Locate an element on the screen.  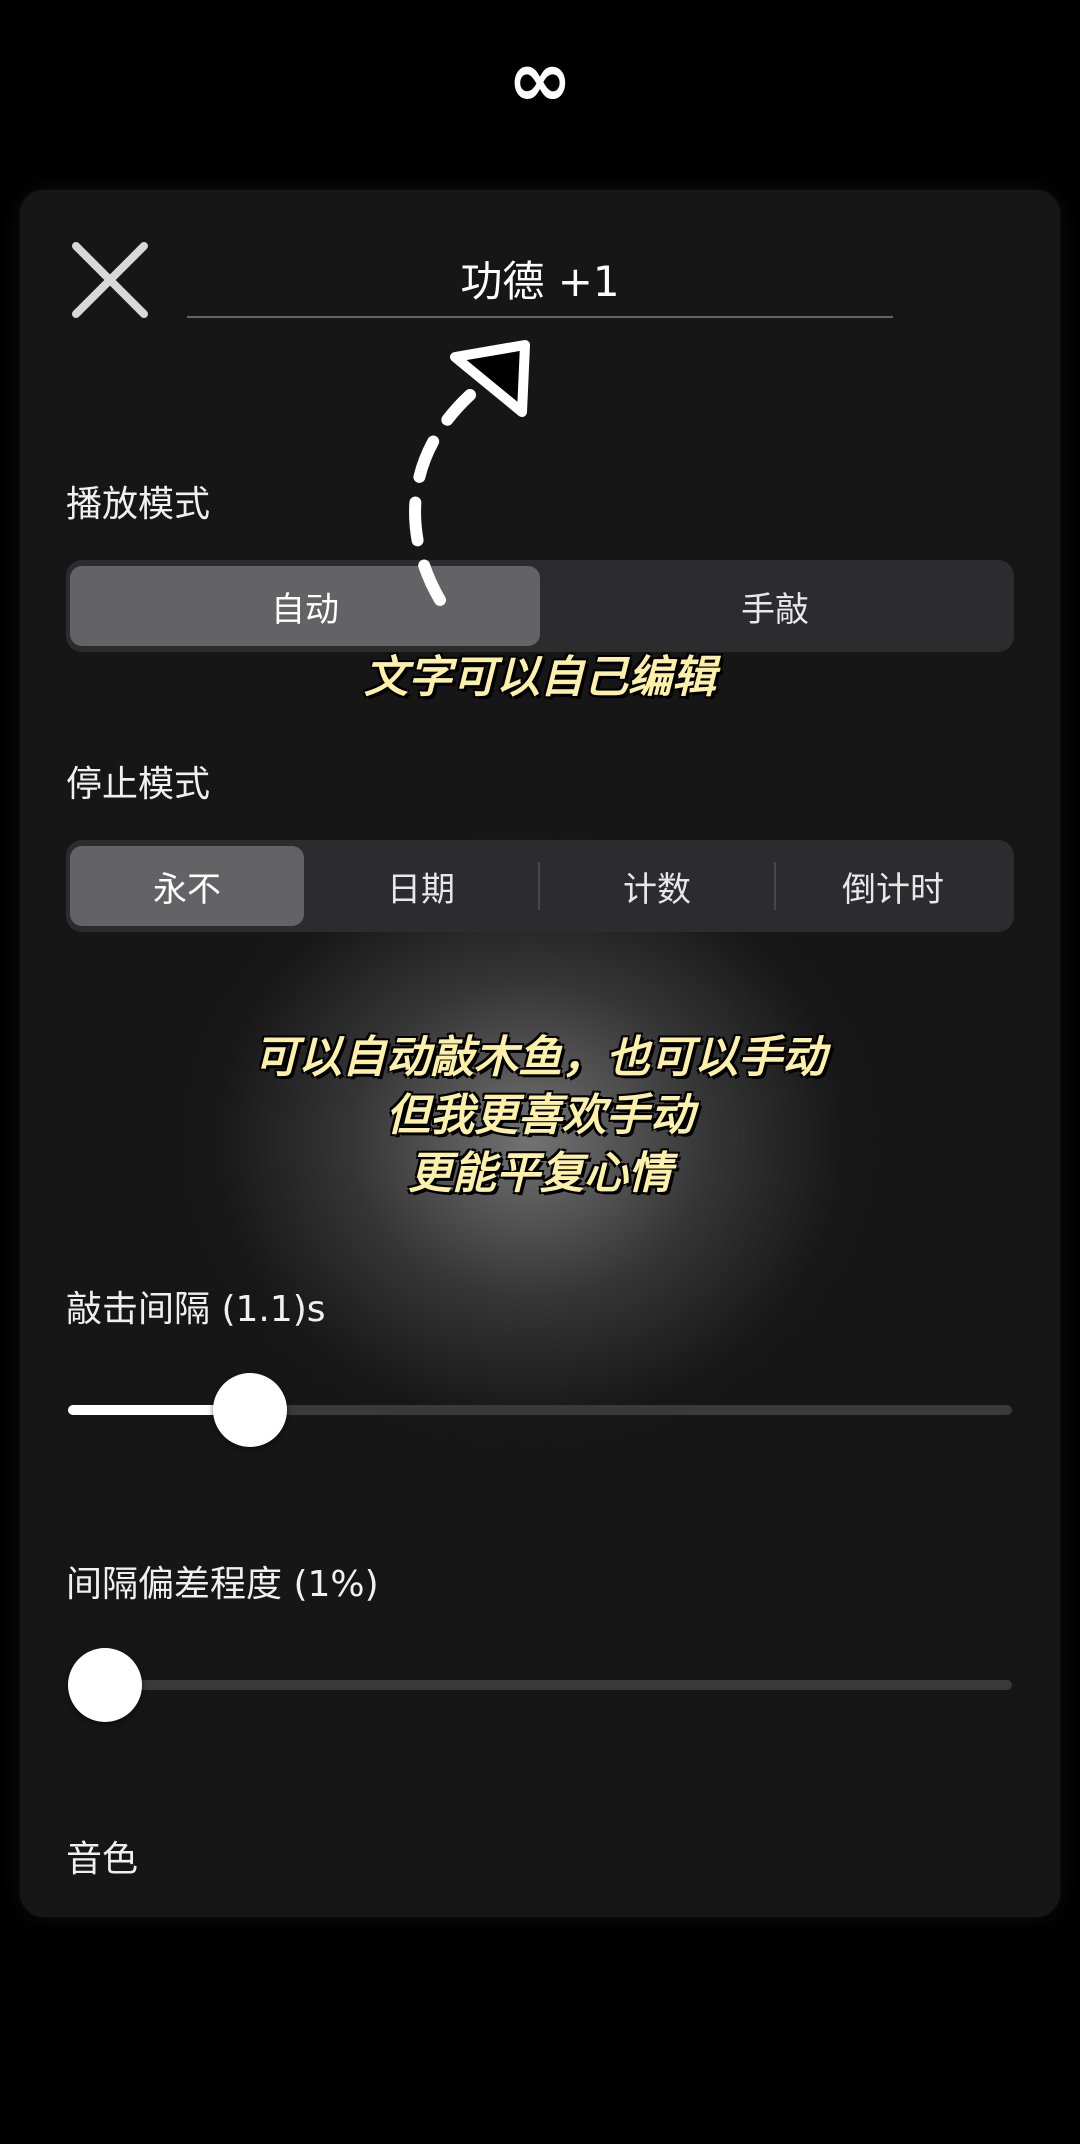
stop-mode-label: 停止模式 is located at coordinates (138, 784).